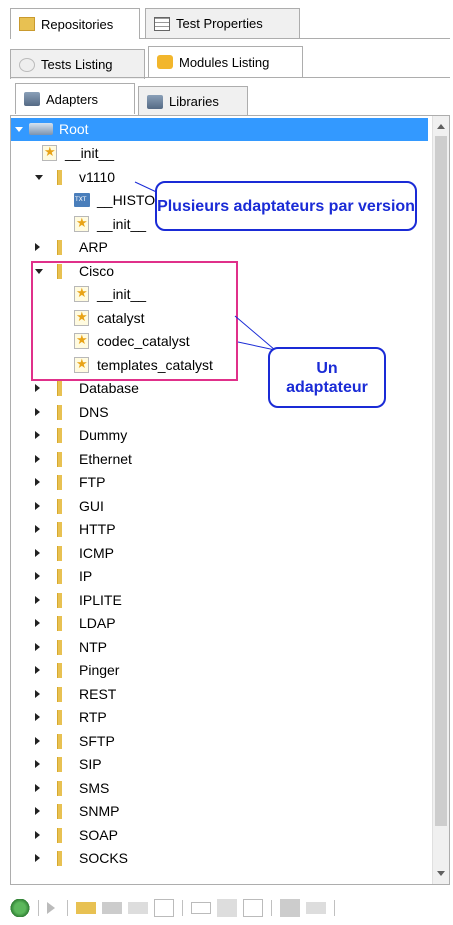  Describe the element at coordinates (77, 24) in the screenshot. I see `tab-repositories-label: Repositories` at that location.